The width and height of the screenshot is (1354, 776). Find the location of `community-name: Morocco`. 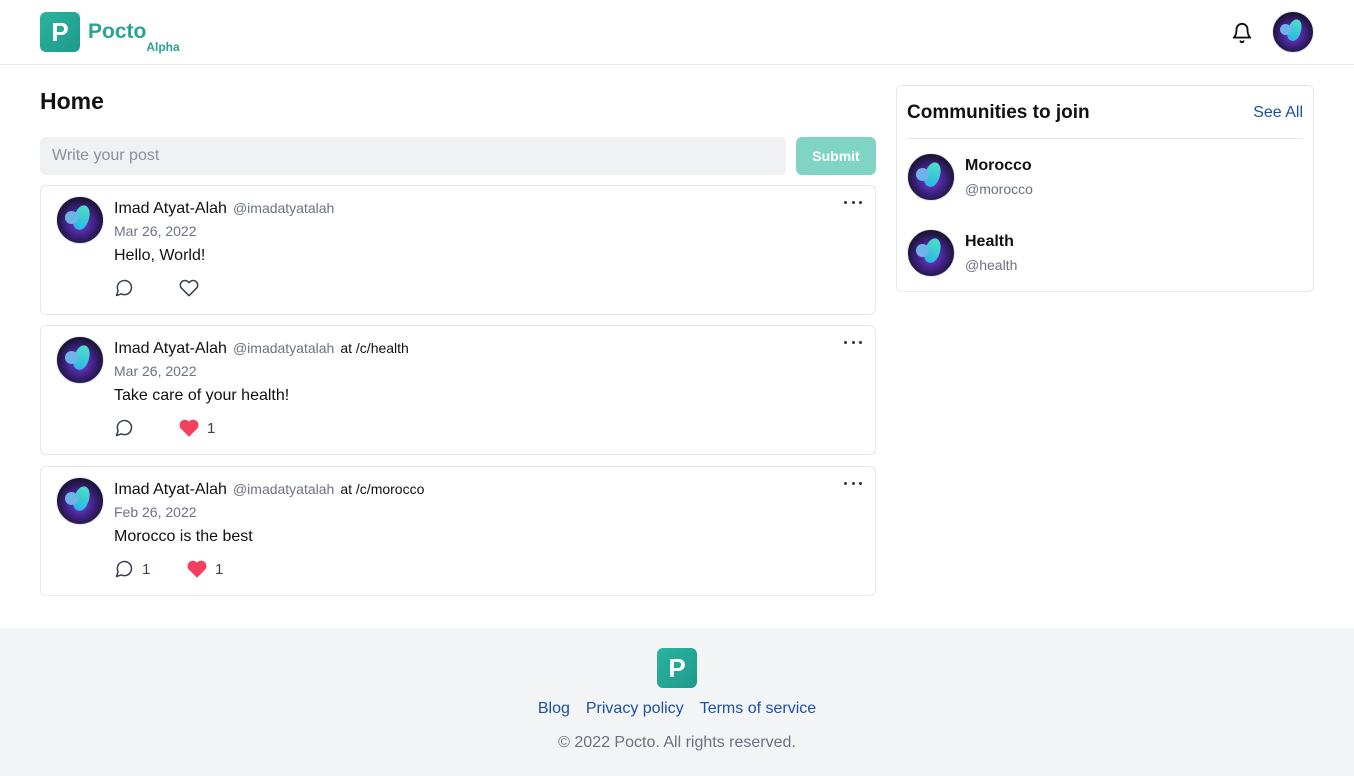

community-name: Morocco is located at coordinates (998, 165).